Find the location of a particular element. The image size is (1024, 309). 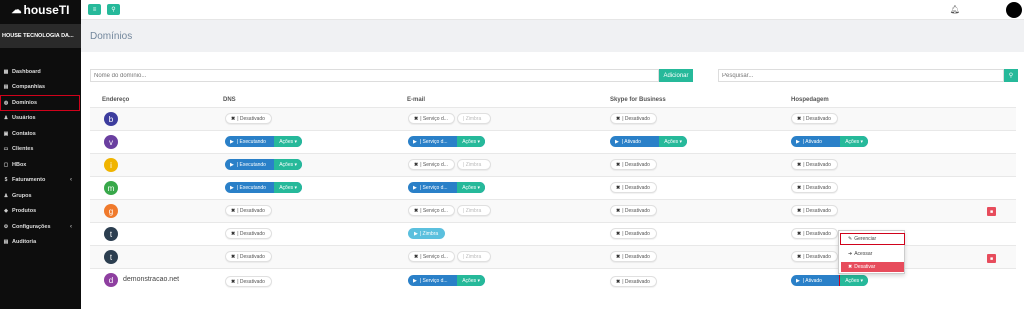

domain-avatar: d is located at coordinates (111, 280).